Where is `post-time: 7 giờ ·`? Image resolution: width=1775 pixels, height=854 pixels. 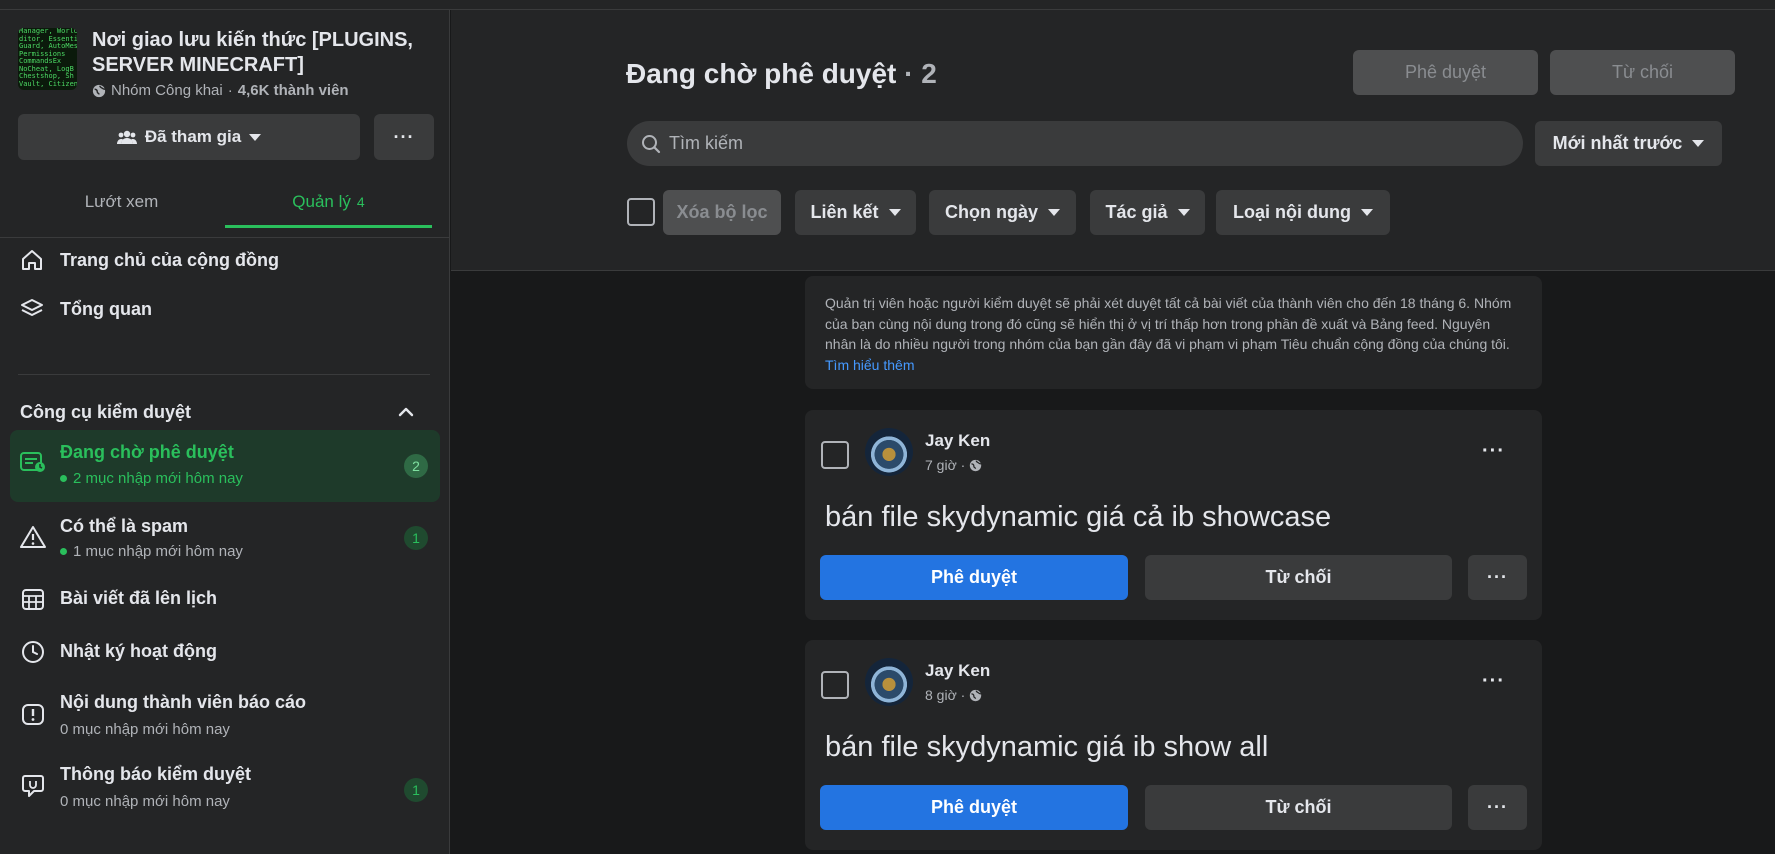 post-time: 7 giờ · is located at coordinates (953, 465).